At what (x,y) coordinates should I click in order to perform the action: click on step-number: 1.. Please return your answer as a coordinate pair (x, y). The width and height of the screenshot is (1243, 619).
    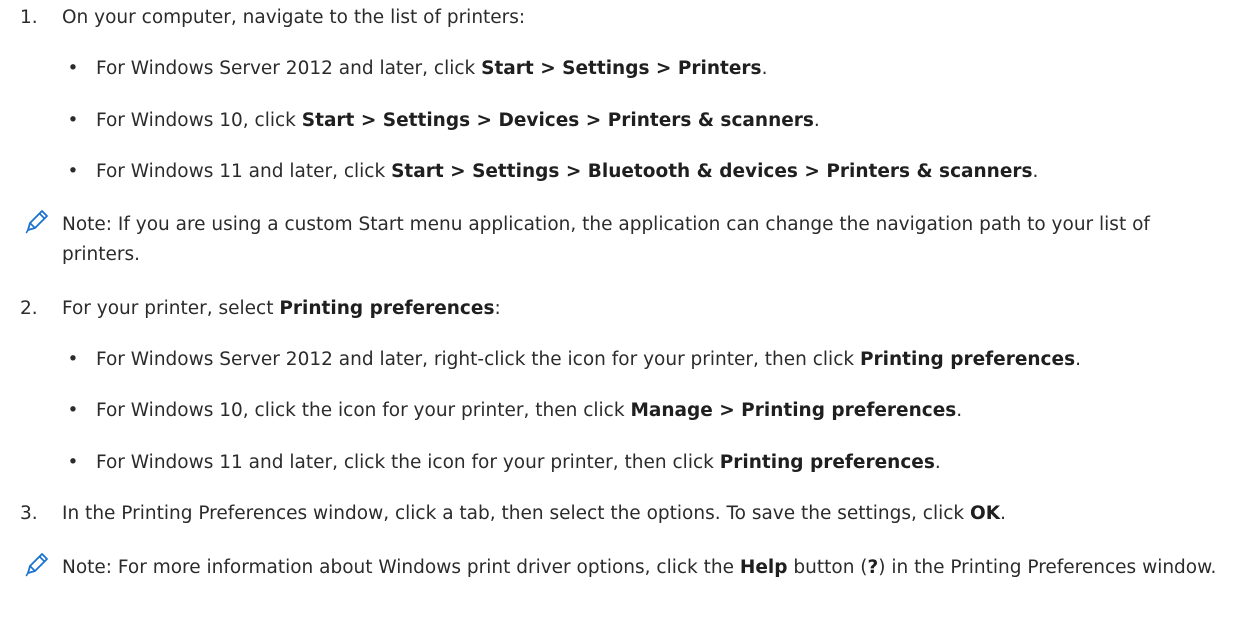
    Looking at the image, I should click on (29, 17).